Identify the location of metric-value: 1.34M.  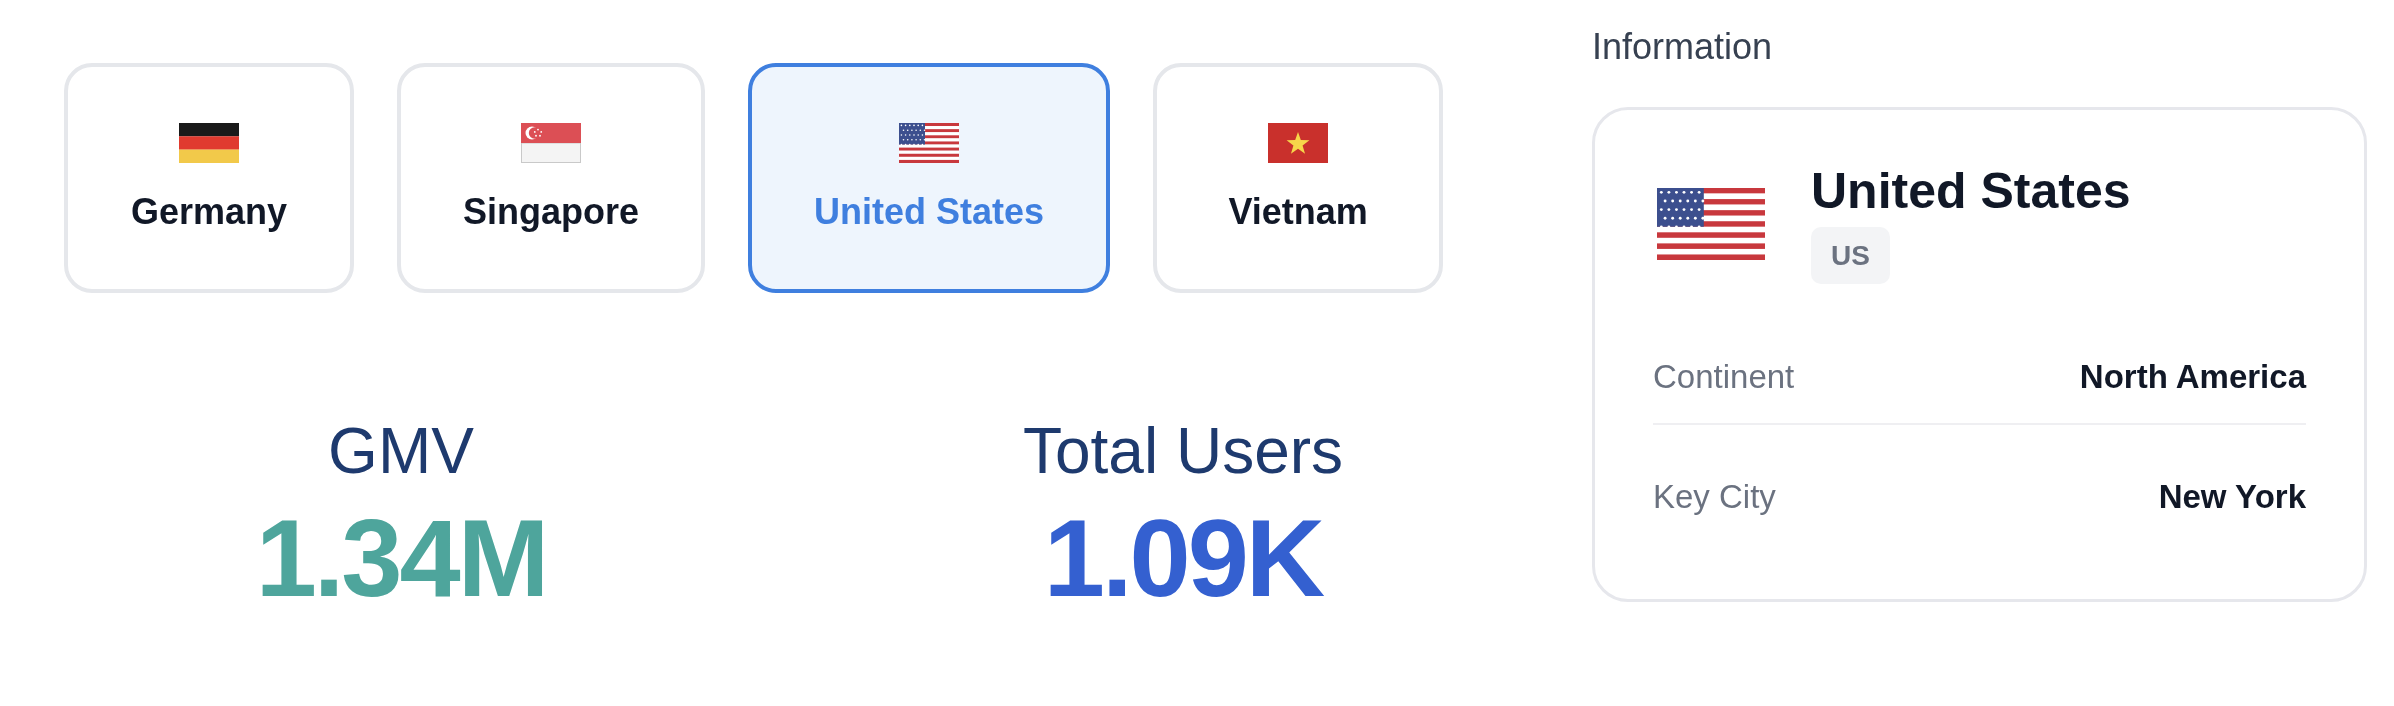
(401, 558).